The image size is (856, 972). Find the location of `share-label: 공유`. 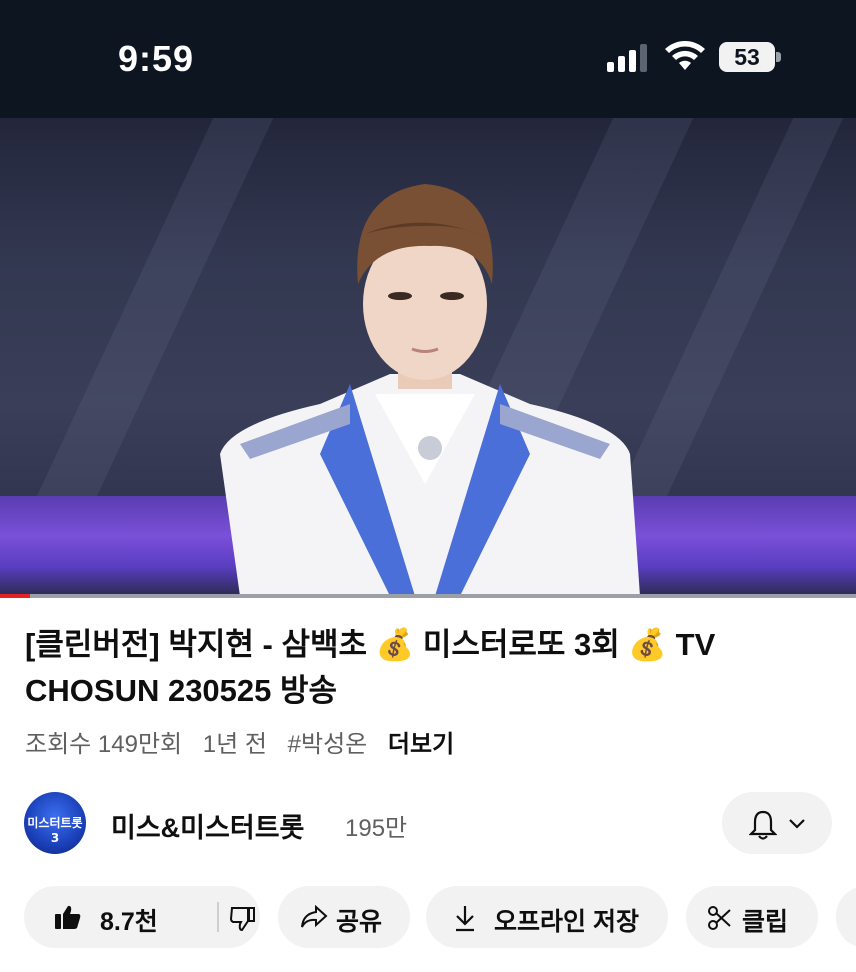

share-label: 공유 is located at coordinates (359, 922).